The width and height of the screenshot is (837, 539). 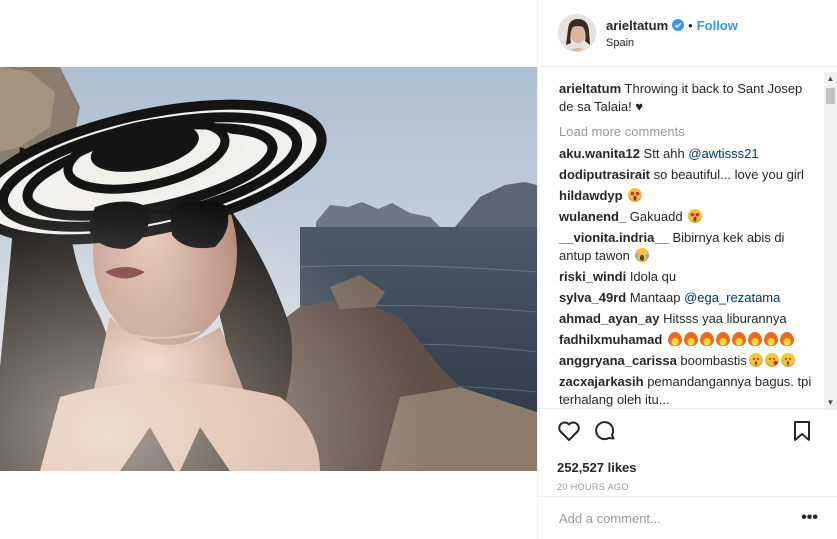 What do you see at coordinates (610, 339) in the screenshot?
I see `comment-username: fadhilxmuhamad` at bounding box center [610, 339].